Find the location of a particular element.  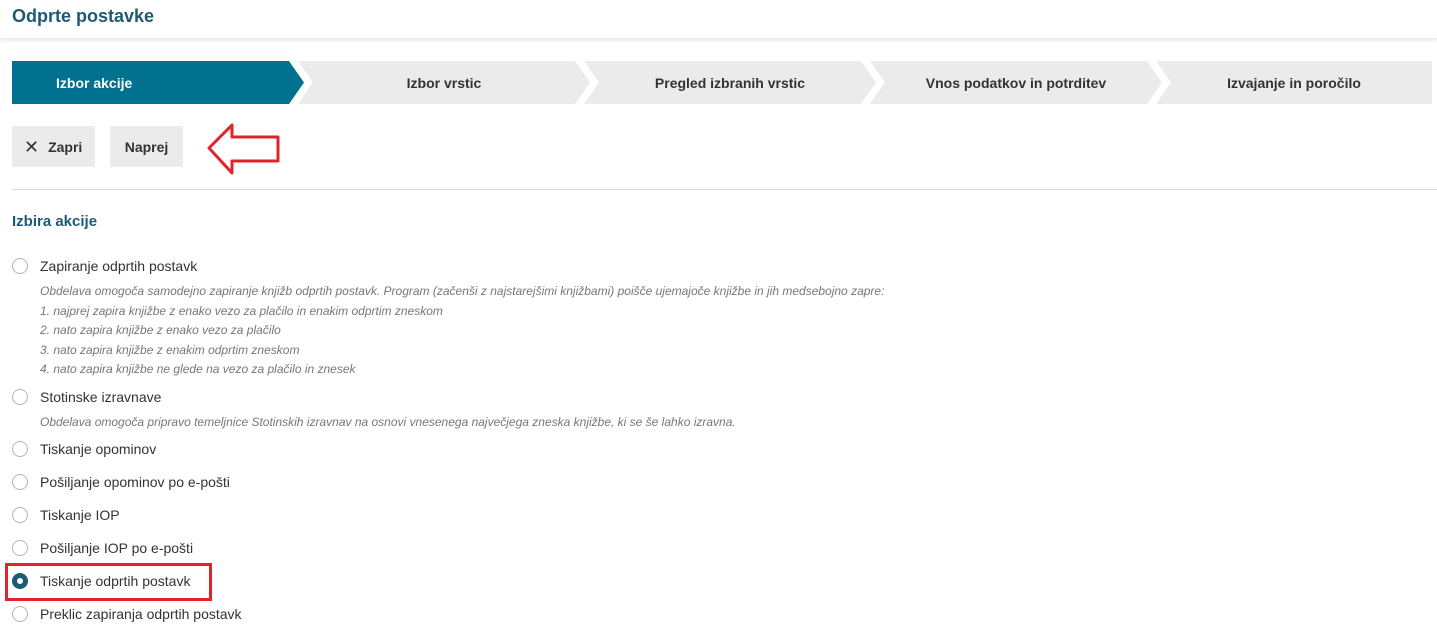

wizard-step-label: Izbor vrstic is located at coordinates (444, 82).